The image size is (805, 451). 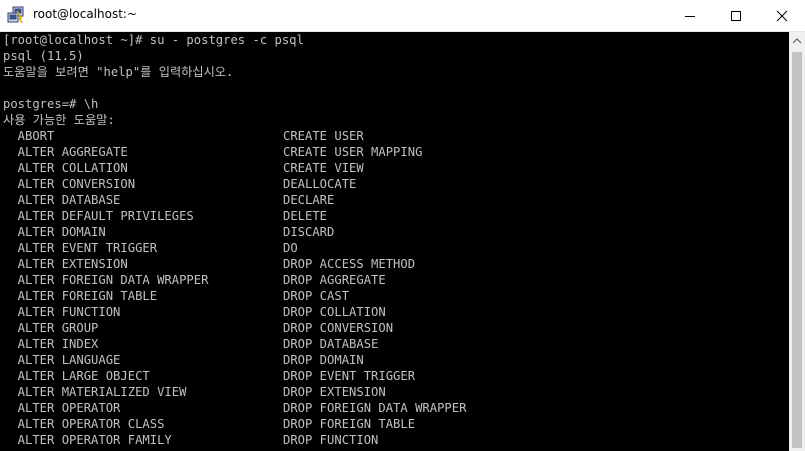 I want to click on help-command-item: ALTER FOREIGN TABLE, so click(x=80, y=296).